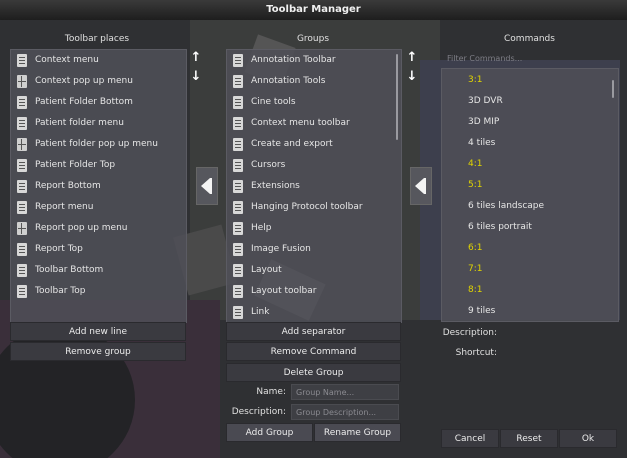 The height and width of the screenshot is (458, 627). I want to click on list-item: 6 tiles portrait, so click(530, 227).